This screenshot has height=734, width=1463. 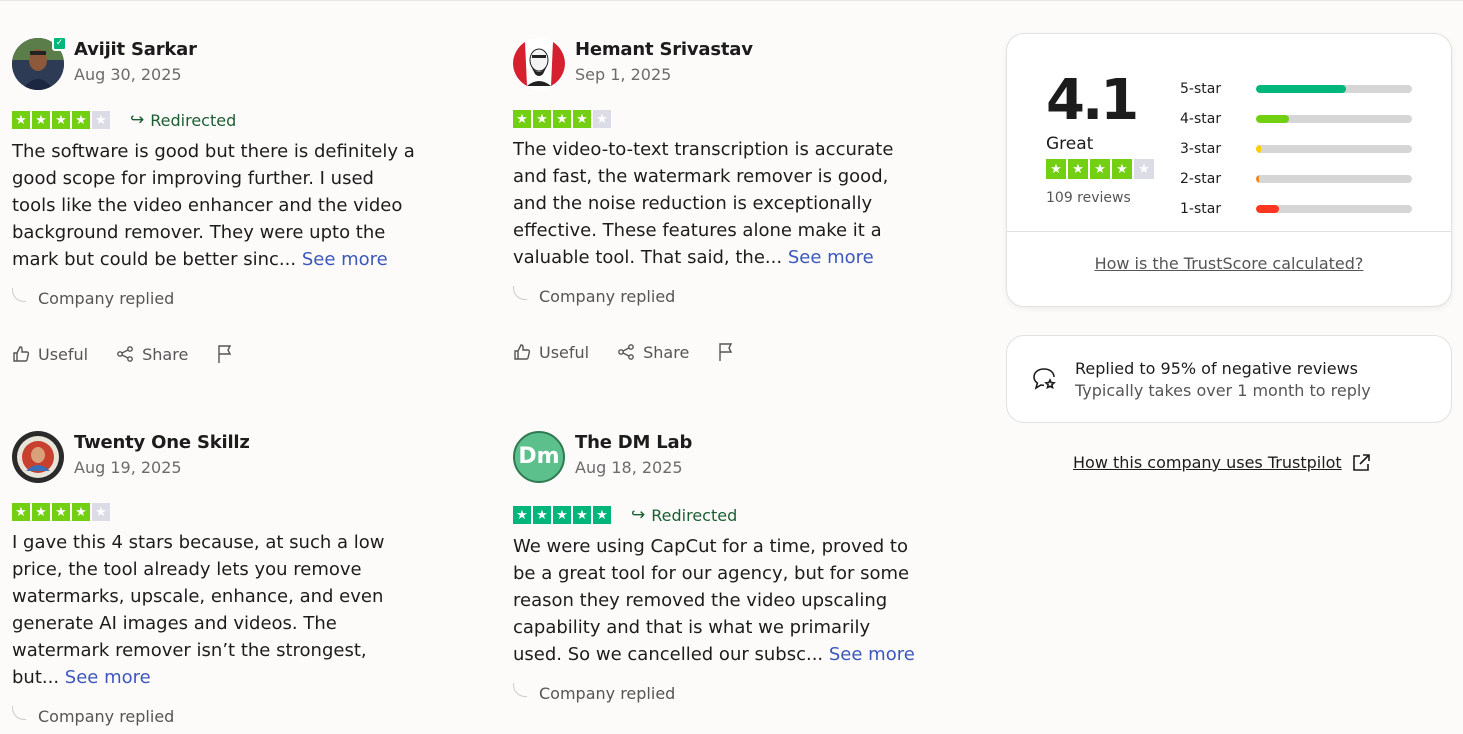 What do you see at coordinates (39, 63) in the screenshot?
I see `avatar: ✓` at bounding box center [39, 63].